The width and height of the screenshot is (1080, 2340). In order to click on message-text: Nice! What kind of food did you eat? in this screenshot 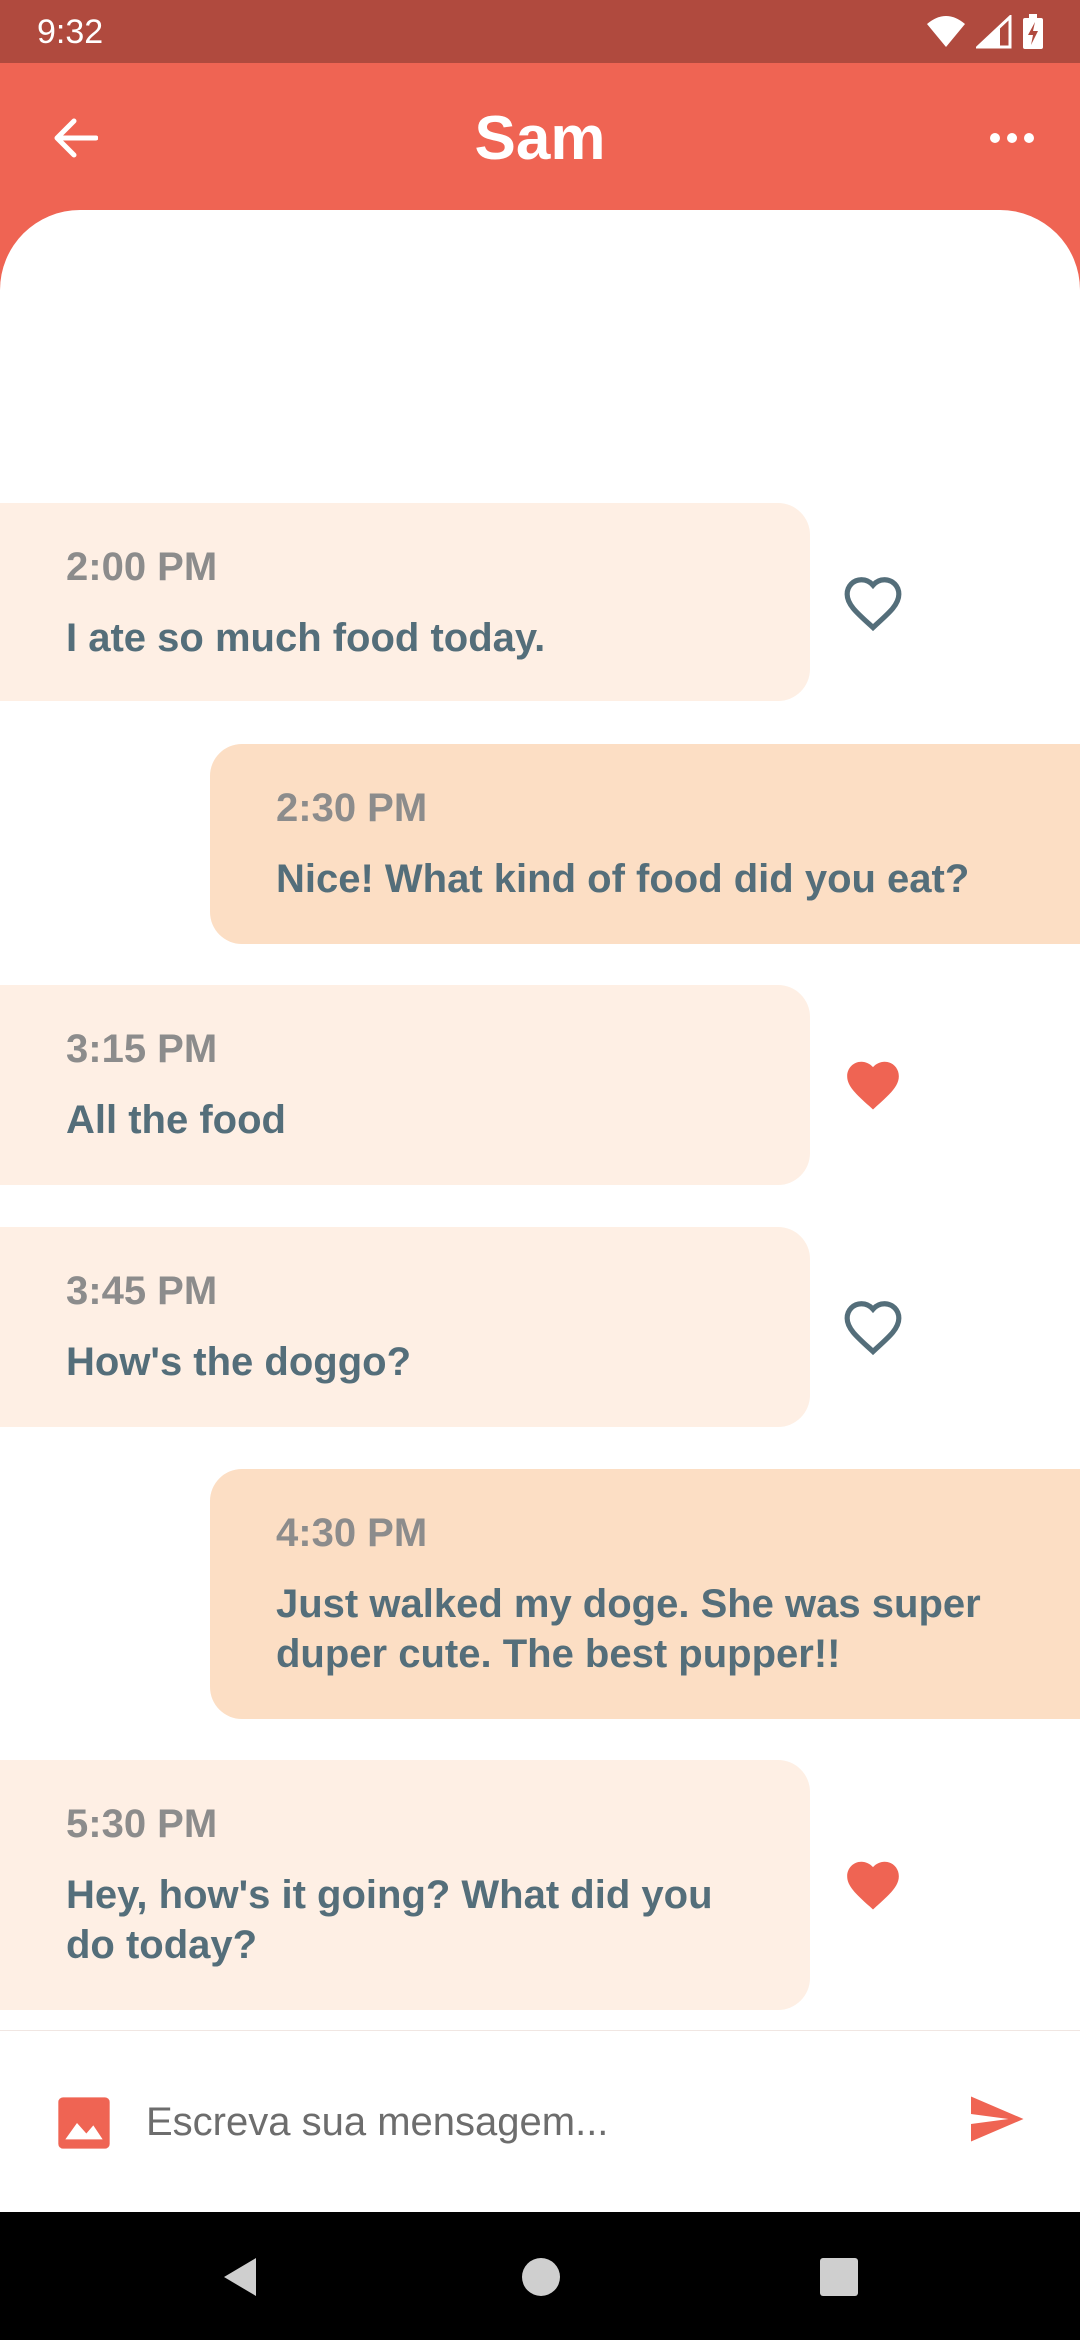, I will do `click(623, 879)`.